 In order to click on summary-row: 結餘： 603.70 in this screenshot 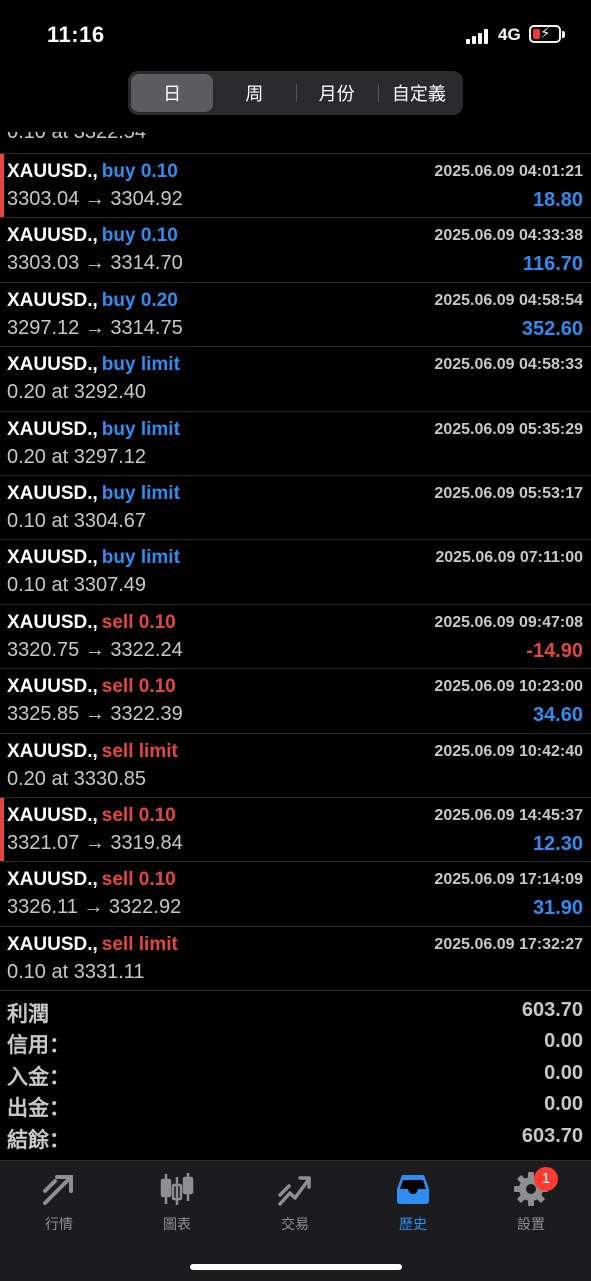, I will do `click(295, 1137)`.